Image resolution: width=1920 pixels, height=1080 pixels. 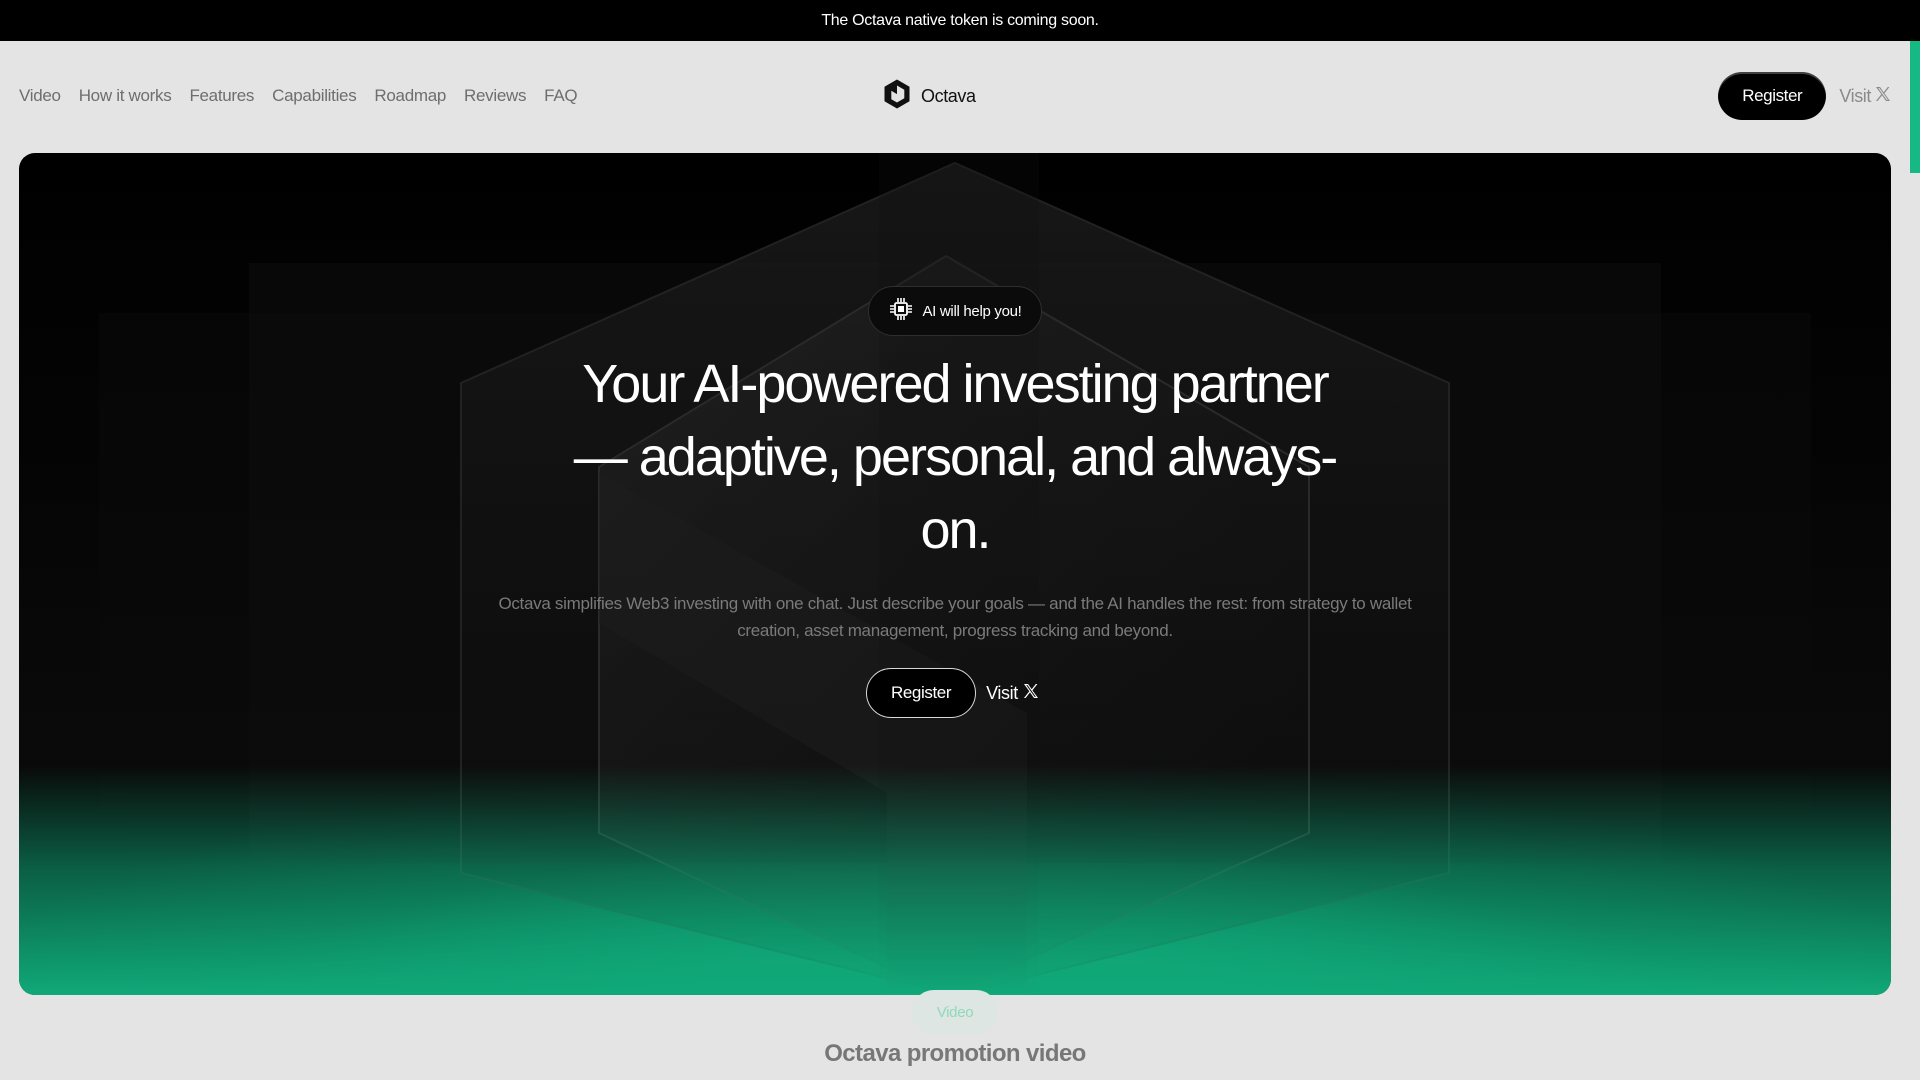 What do you see at coordinates (221, 96) in the screenshot?
I see `nav-link-features: Features` at bounding box center [221, 96].